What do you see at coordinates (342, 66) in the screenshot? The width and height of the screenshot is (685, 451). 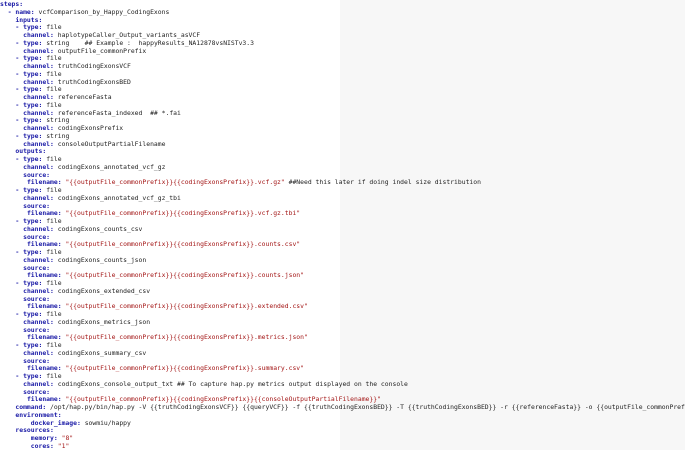 I see `code-line: channel: truthCodingExonsVCF` at bounding box center [342, 66].